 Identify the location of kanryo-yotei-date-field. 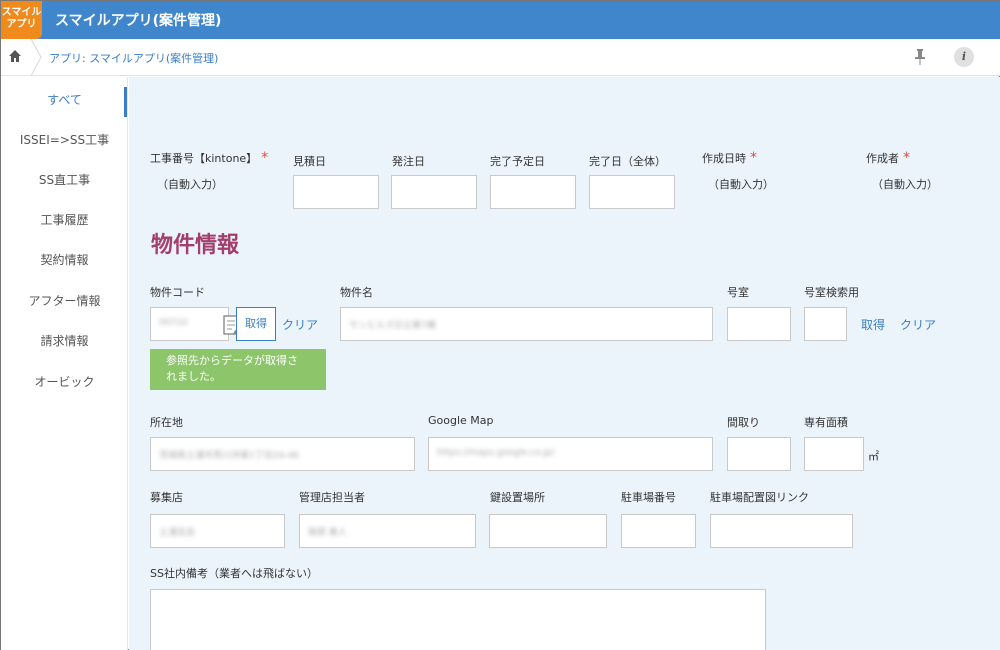
(533, 192).